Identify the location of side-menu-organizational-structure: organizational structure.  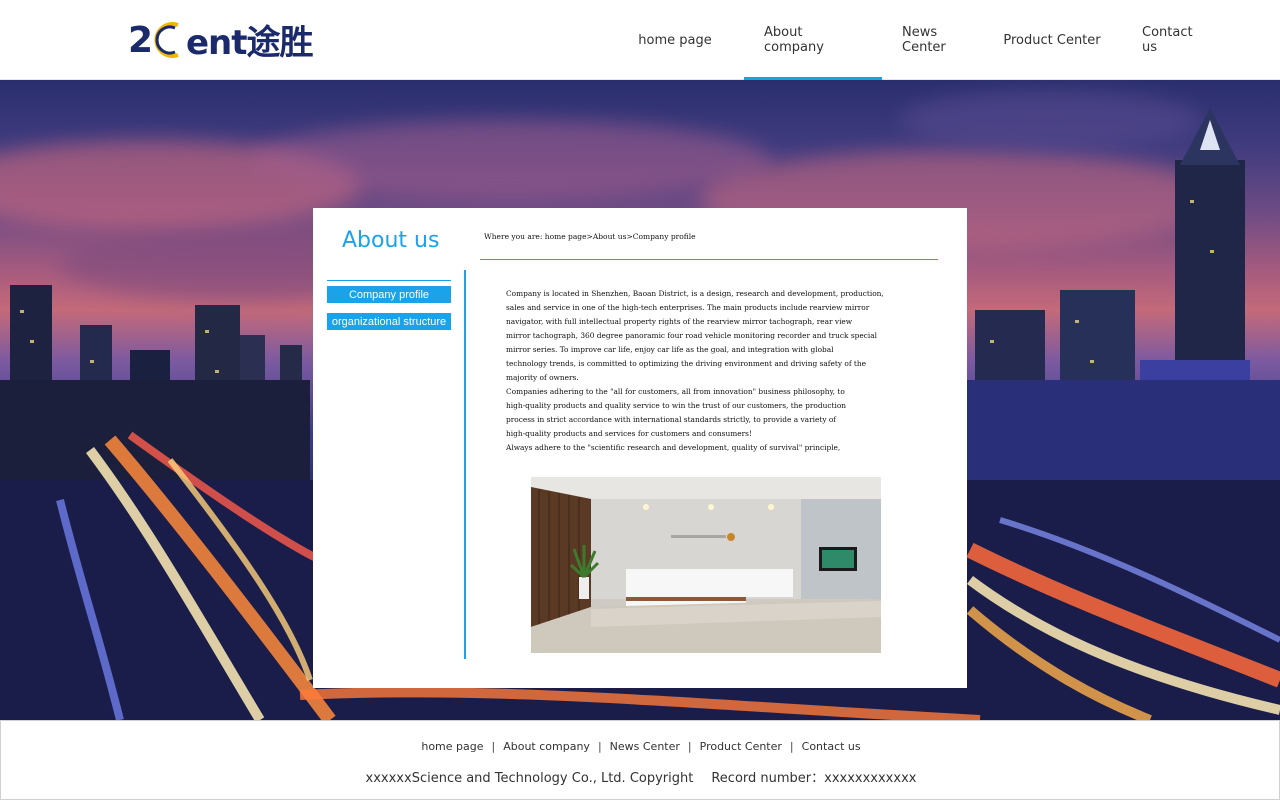
(389, 321).